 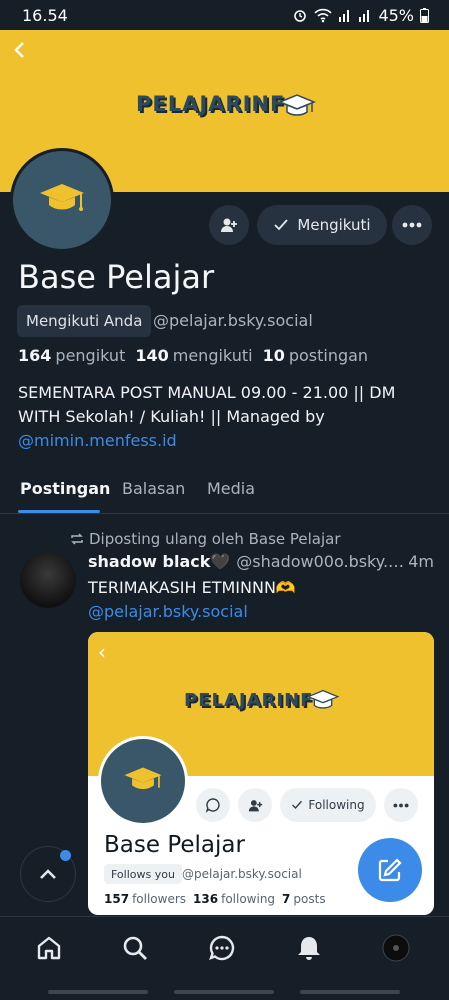 I want to click on bio-mention-link: @mimin.menfess.id, so click(x=97, y=440).